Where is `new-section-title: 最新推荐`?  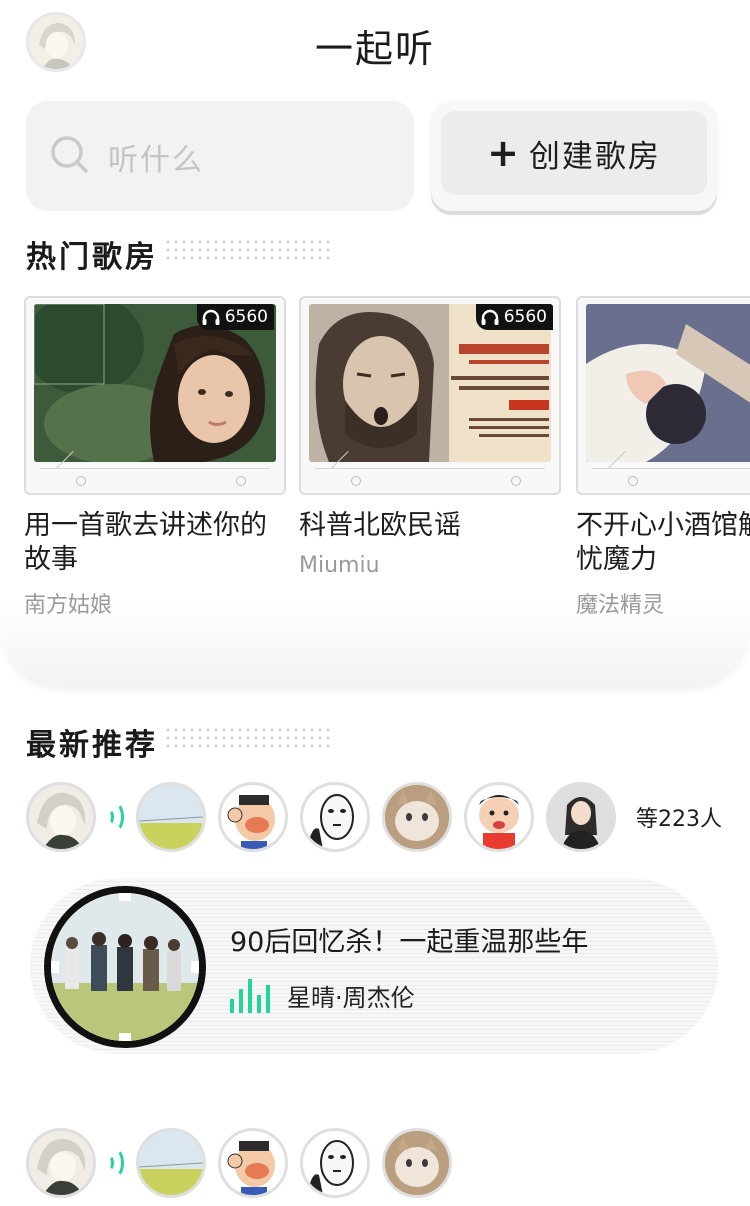
new-section-title: 最新推荐 is located at coordinates (92, 745).